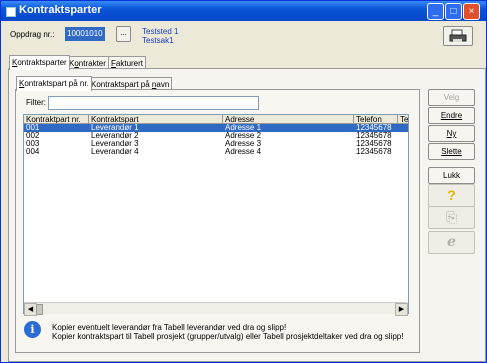 The width and height of the screenshot is (487, 363). What do you see at coordinates (33, 144) in the screenshot?
I see `cell-nr: 003` at bounding box center [33, 144].